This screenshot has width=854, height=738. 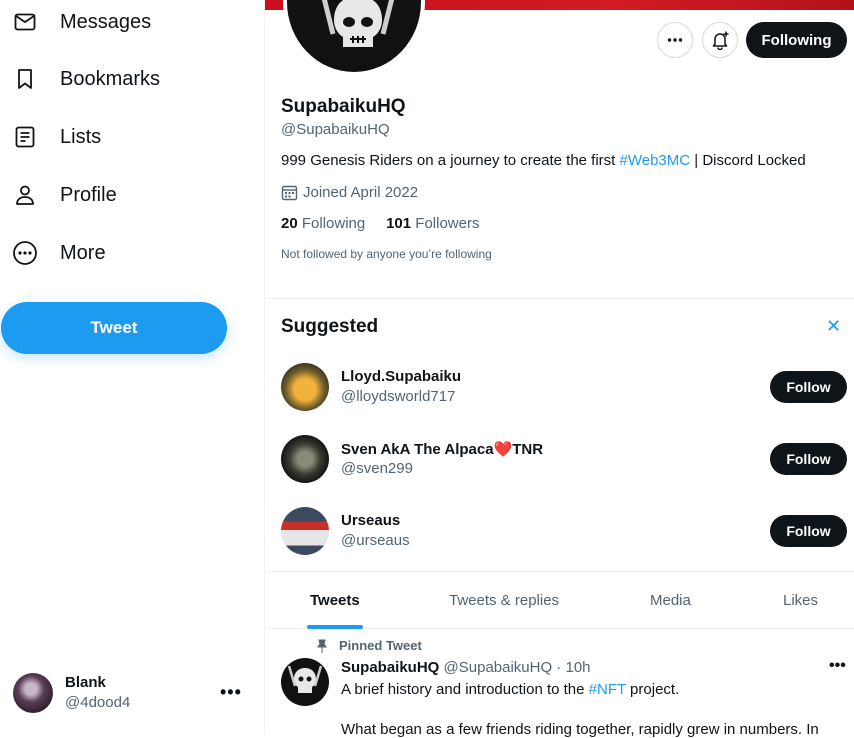 I want to click on close-icon: ✕, so click(x=833, y=326).